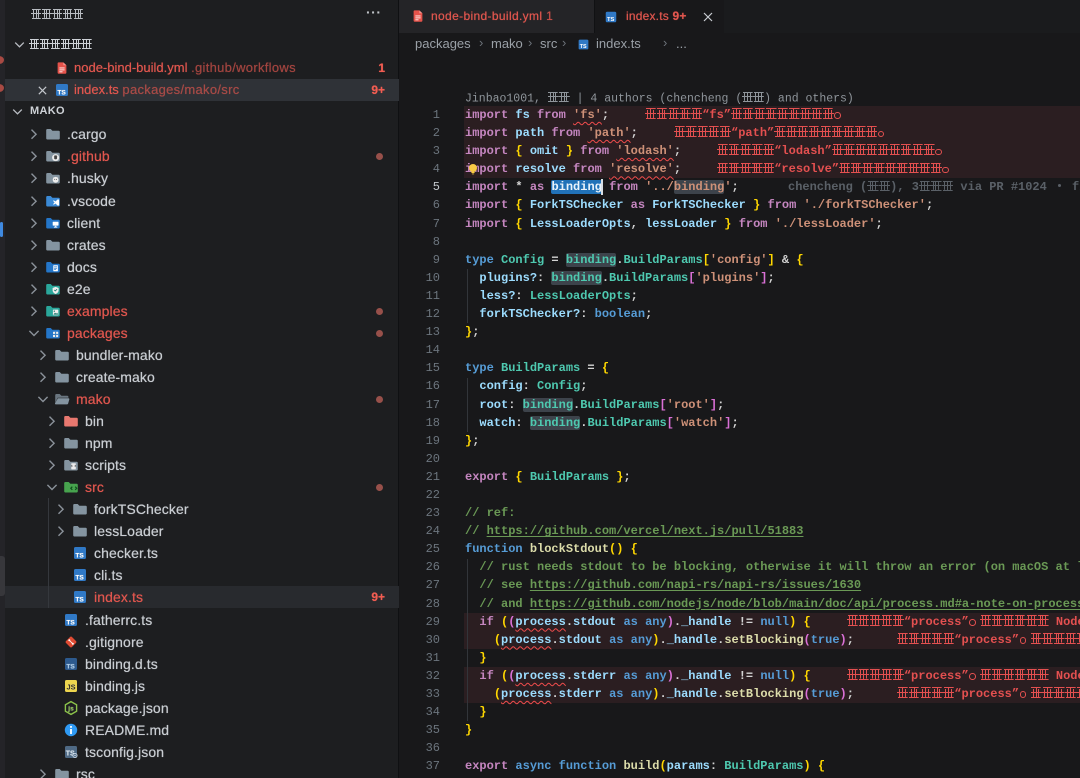  I want to click on svg-text: JS, so click(70, 686).